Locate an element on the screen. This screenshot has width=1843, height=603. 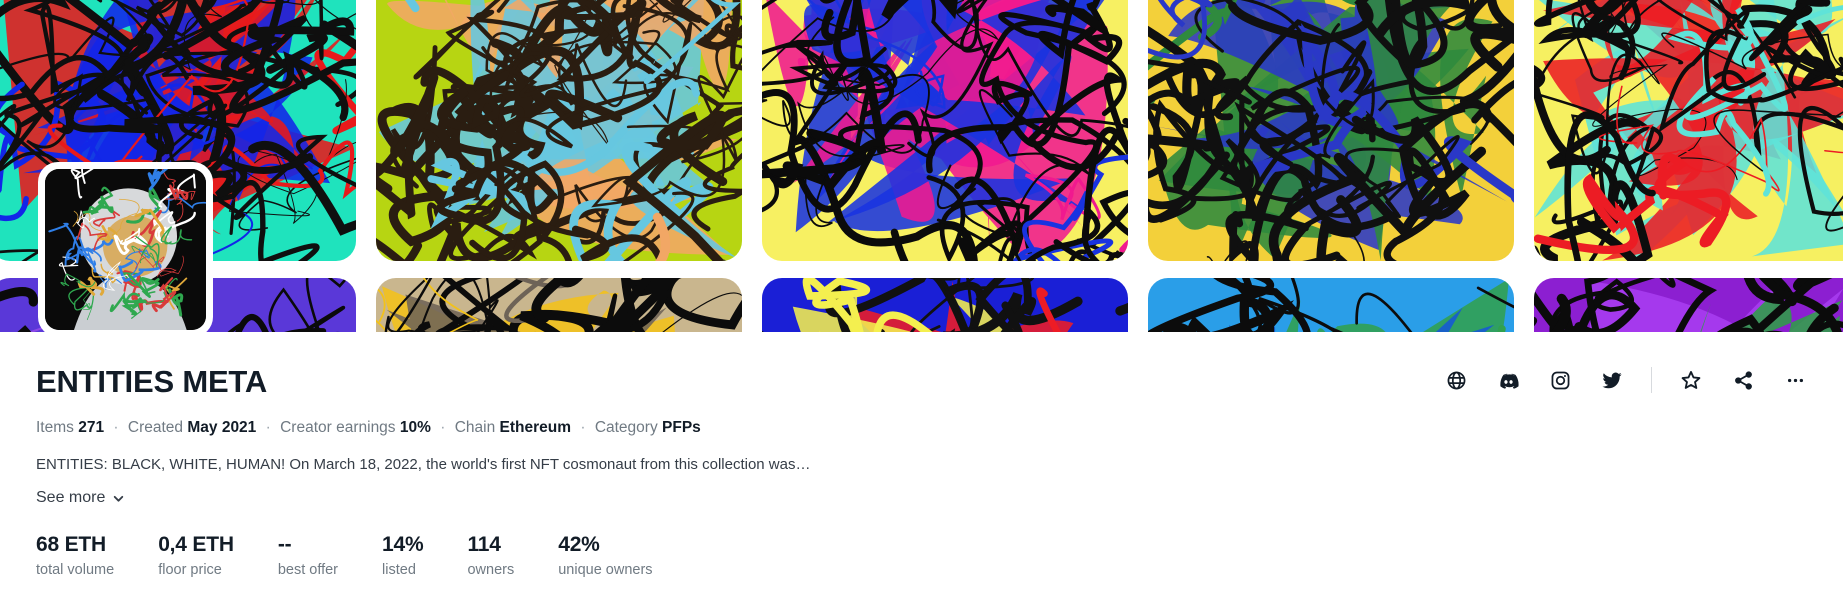
twitter-icon is located at coordinates (1612, 380).